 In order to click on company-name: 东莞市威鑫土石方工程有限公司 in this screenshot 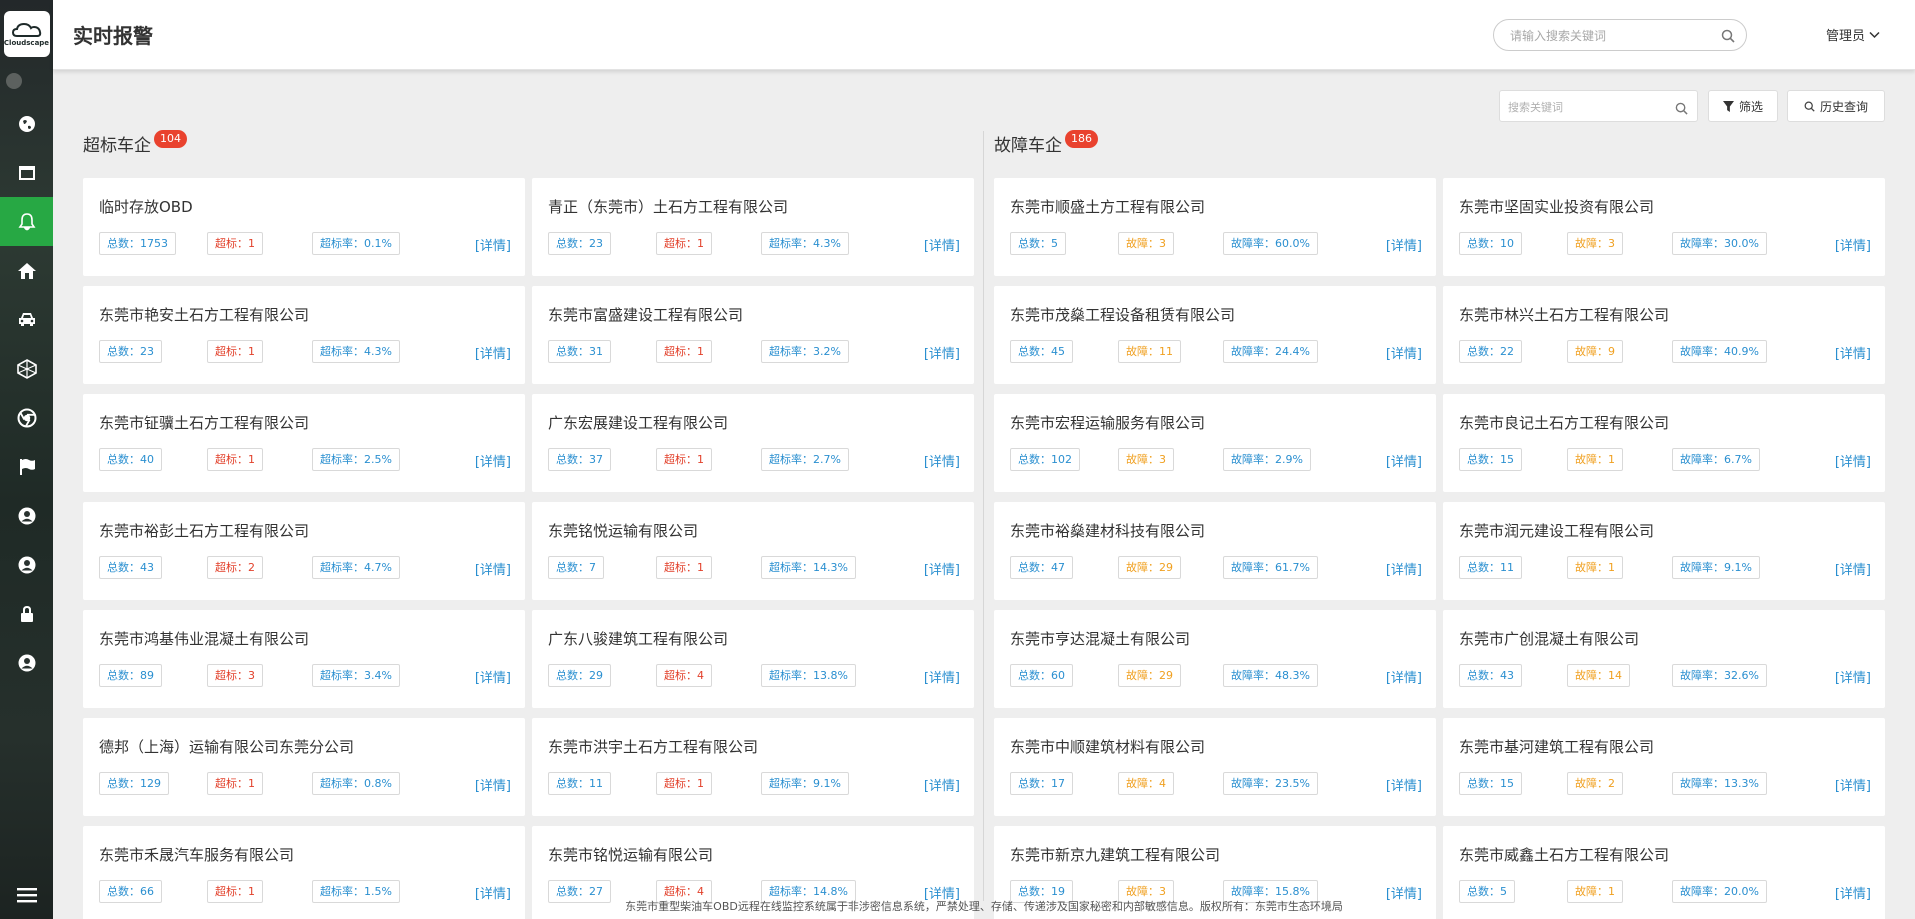, I will do `click(1564, 854)`.